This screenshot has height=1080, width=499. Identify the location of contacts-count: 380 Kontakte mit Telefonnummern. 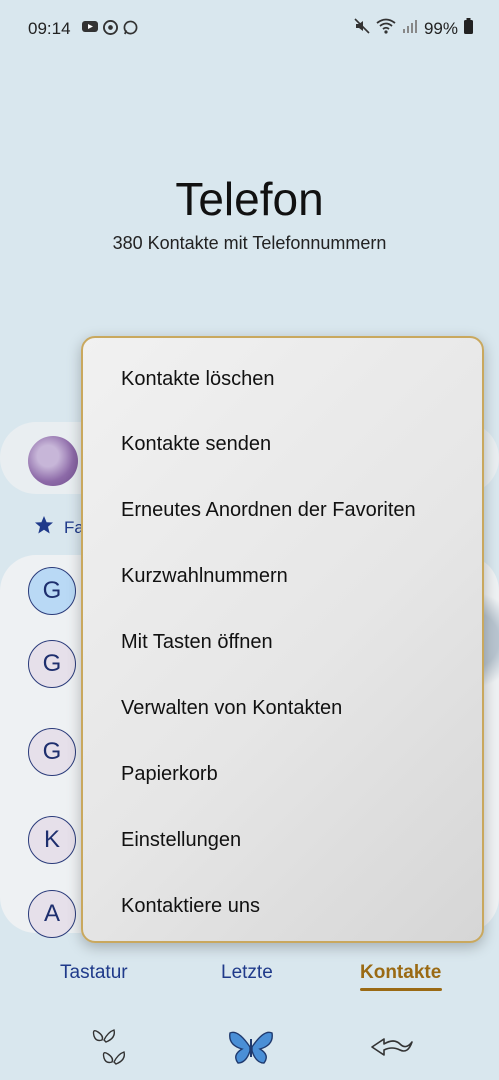
(249, 243).